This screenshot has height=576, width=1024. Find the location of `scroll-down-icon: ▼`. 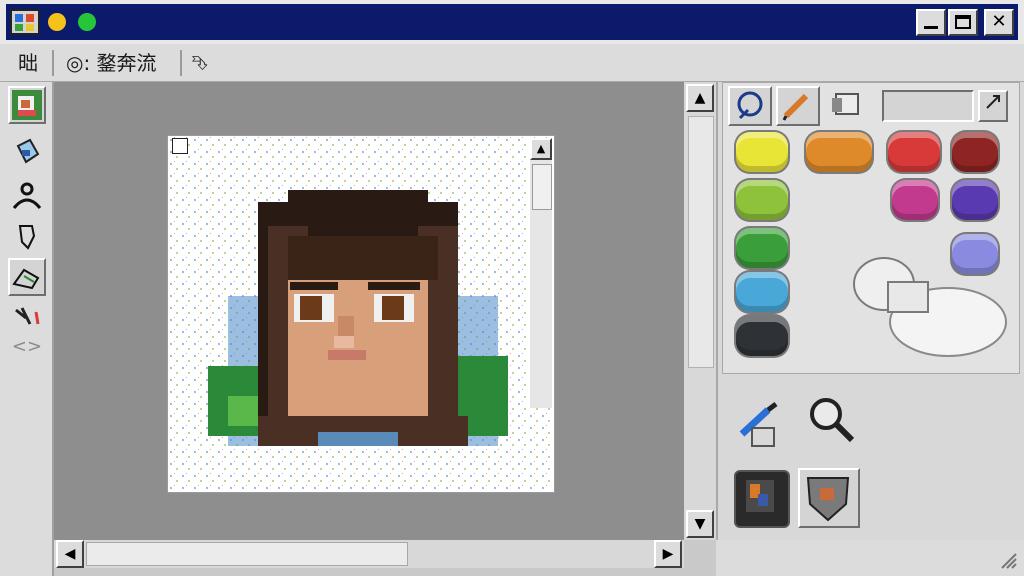

scroll-down-icon: ▼ is located at coordinates (700, 524).